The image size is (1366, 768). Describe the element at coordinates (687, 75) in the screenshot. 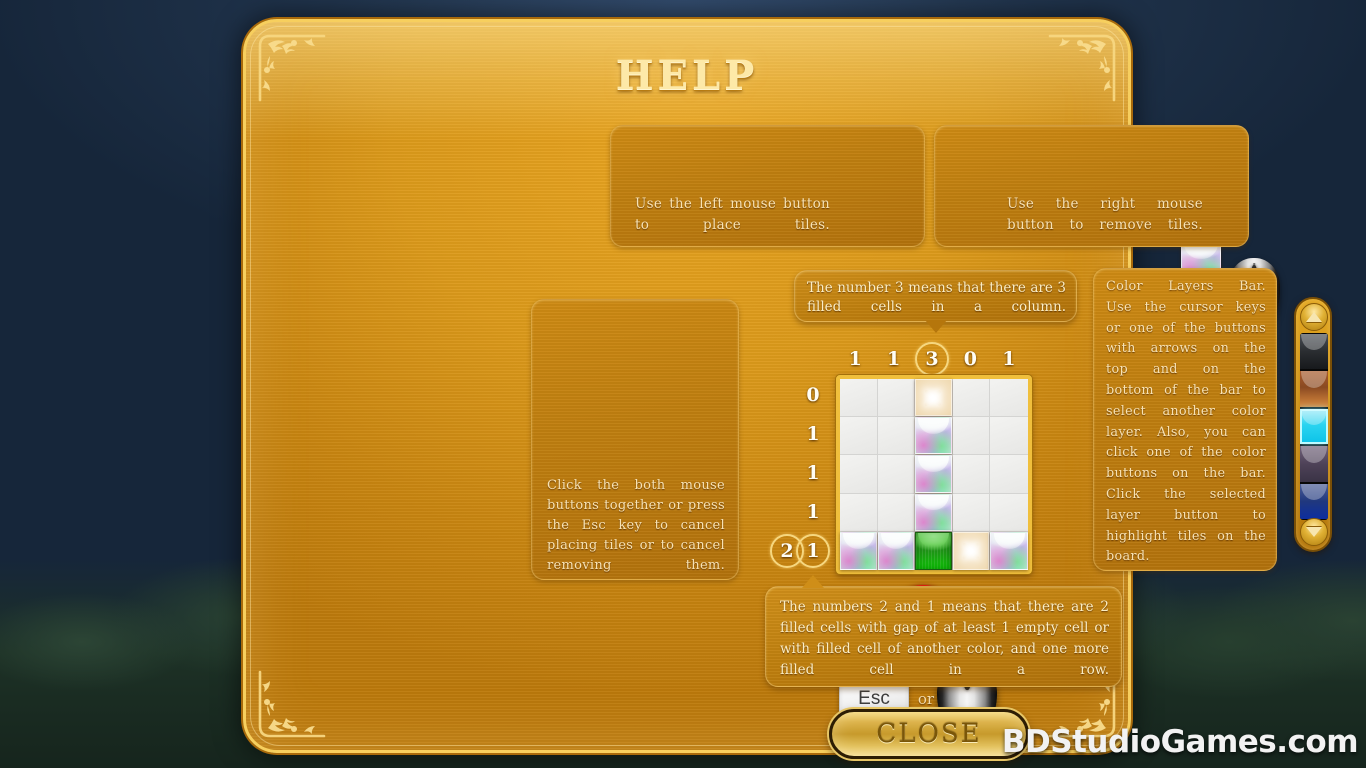

I see `page-title: HELP` at that location.